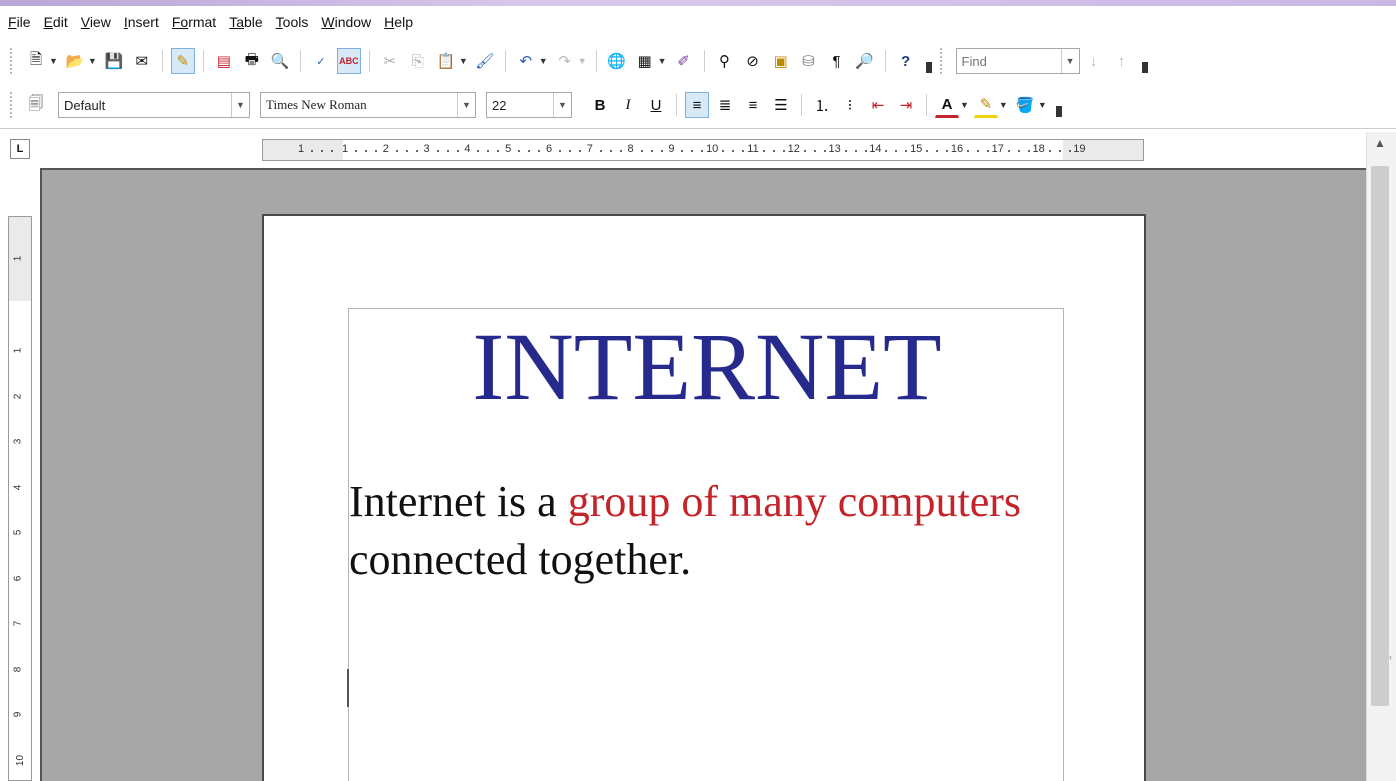 The image size is (1396, 781). What do you see at coordinates (154, 105) in the screenshot?
I see `paragraph-style-select: Default ▼` at bounding box center [154, 105].